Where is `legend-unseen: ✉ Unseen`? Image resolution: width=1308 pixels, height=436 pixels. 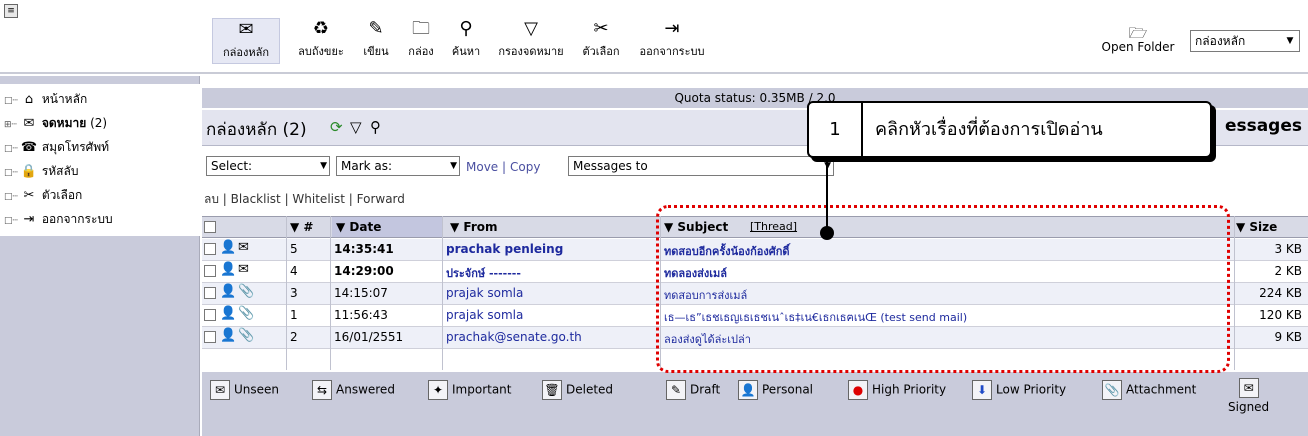 legend-unseen: ✉ Unseen is located at coordinates (244, 390).